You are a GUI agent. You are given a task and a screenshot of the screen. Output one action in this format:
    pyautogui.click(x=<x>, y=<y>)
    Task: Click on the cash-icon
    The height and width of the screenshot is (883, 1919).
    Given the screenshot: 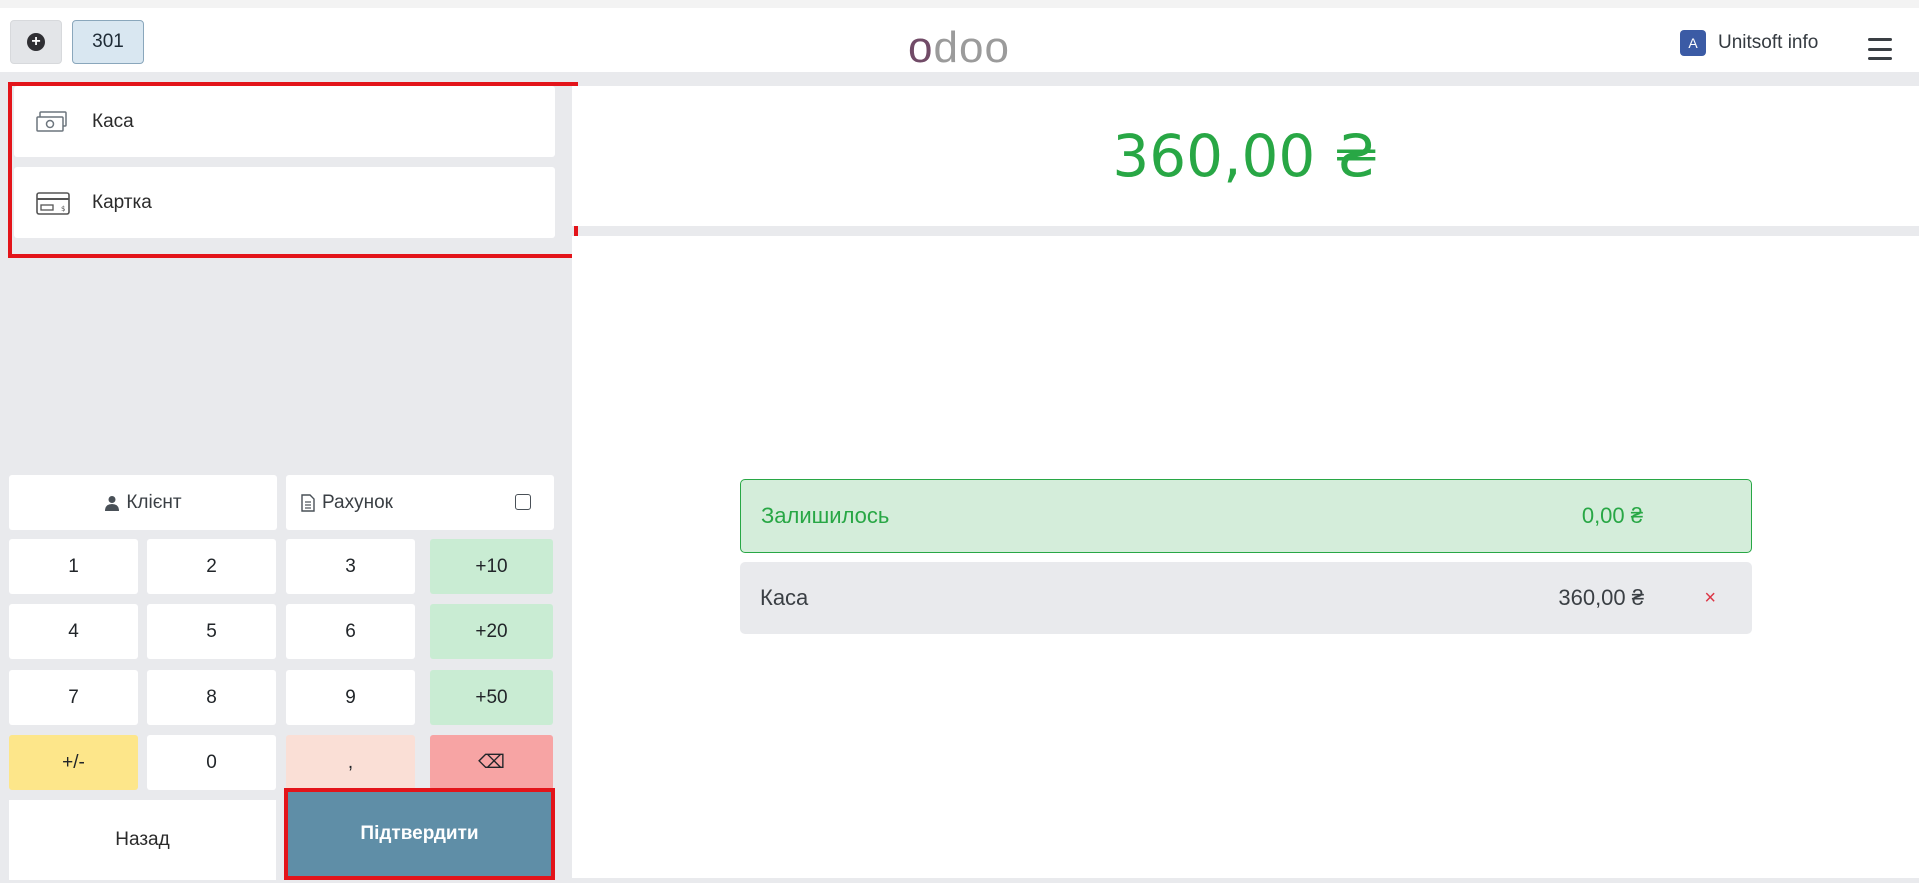 What is the action you would take?
    pyautogui.click(x=51, y=121)
    